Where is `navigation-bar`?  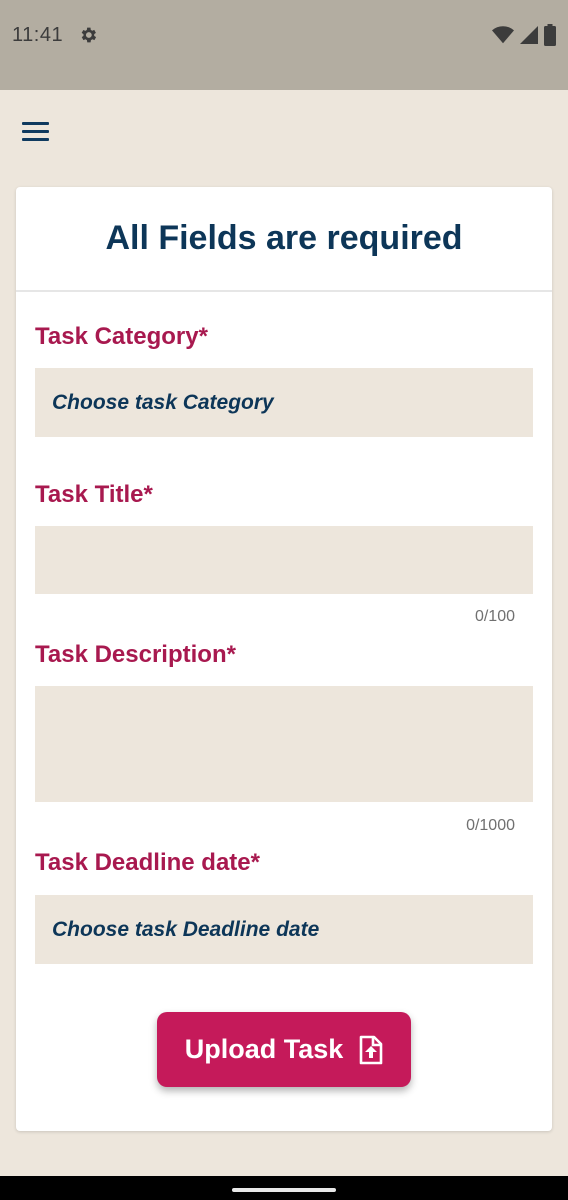
navigation-bar is located at coordinates (284, 1188).